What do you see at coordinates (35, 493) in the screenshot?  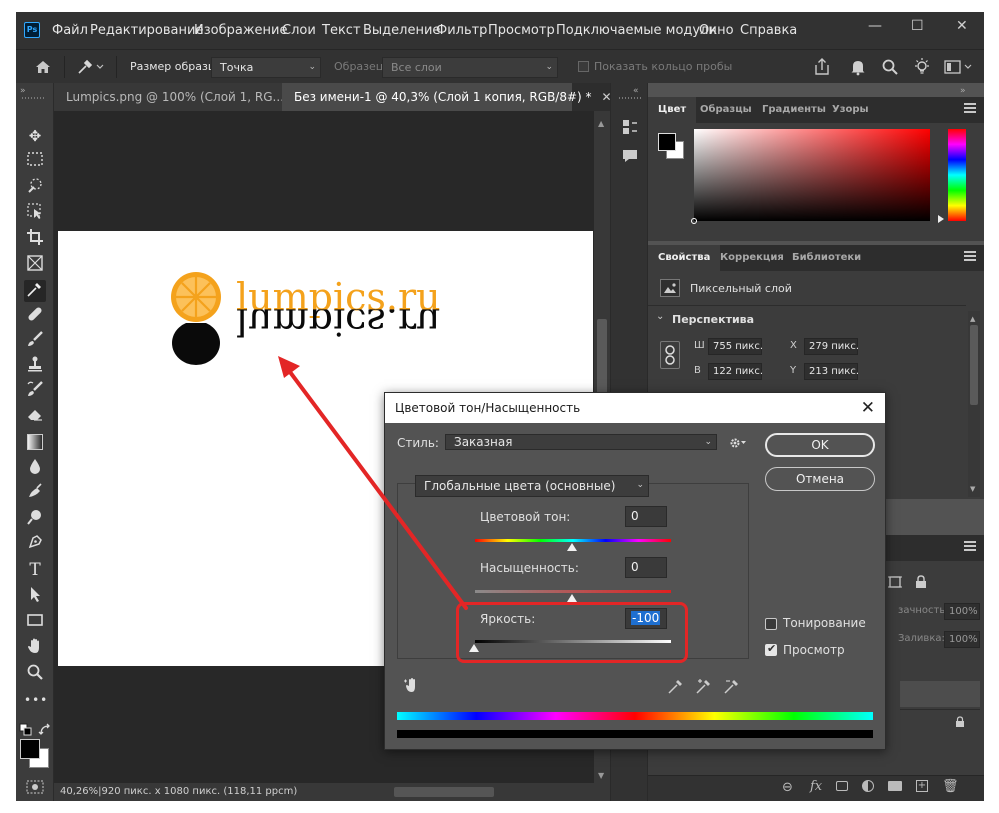 I see `smudge-tool-icon` at bounding box center [35, 493].